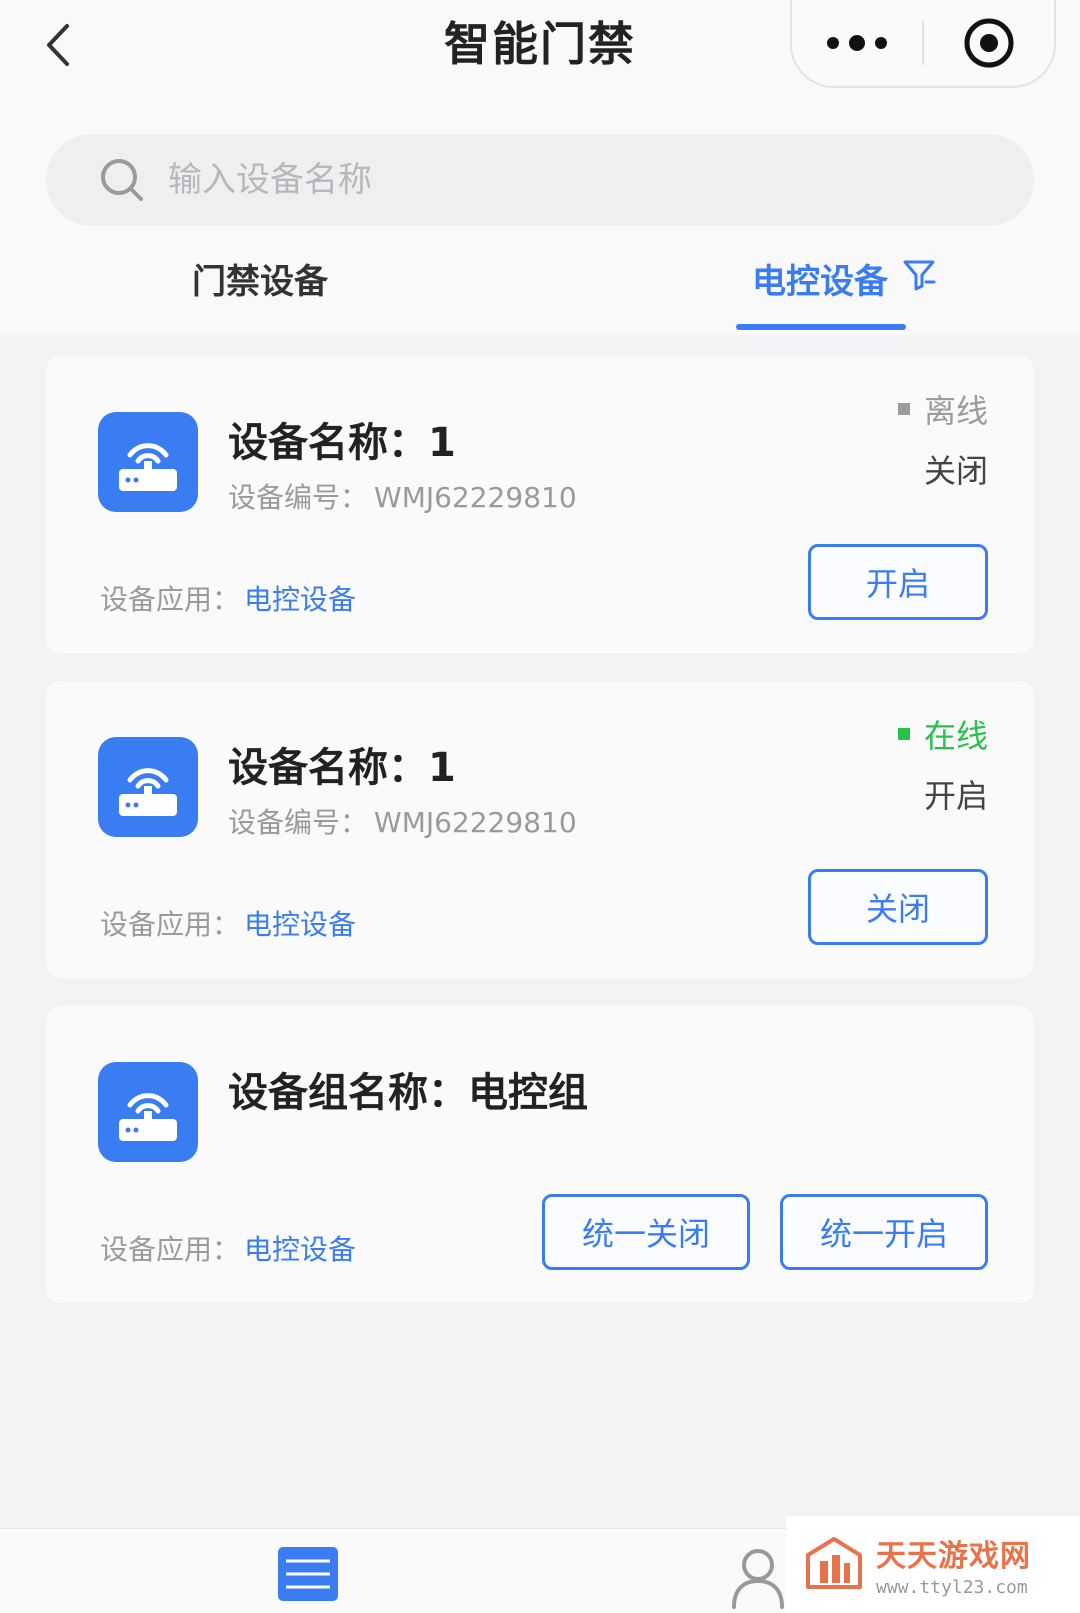 Image resolution: width=1080 pixels, height=1613 pixels. Describe the element at coordinates (300, 1249) in the screenshot. I see `group-application-value: 电控设备` at that location.